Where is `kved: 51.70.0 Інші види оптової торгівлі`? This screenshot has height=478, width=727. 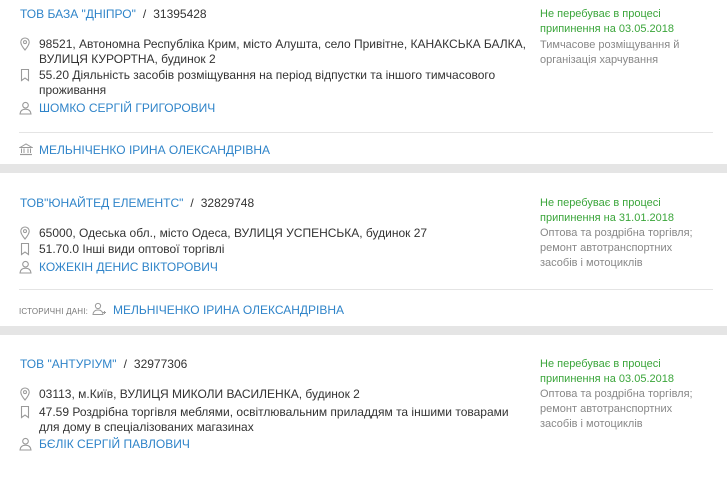 kved: 51.70.0 Інші види оптової торгівлі is located at coordinates (131, 249).